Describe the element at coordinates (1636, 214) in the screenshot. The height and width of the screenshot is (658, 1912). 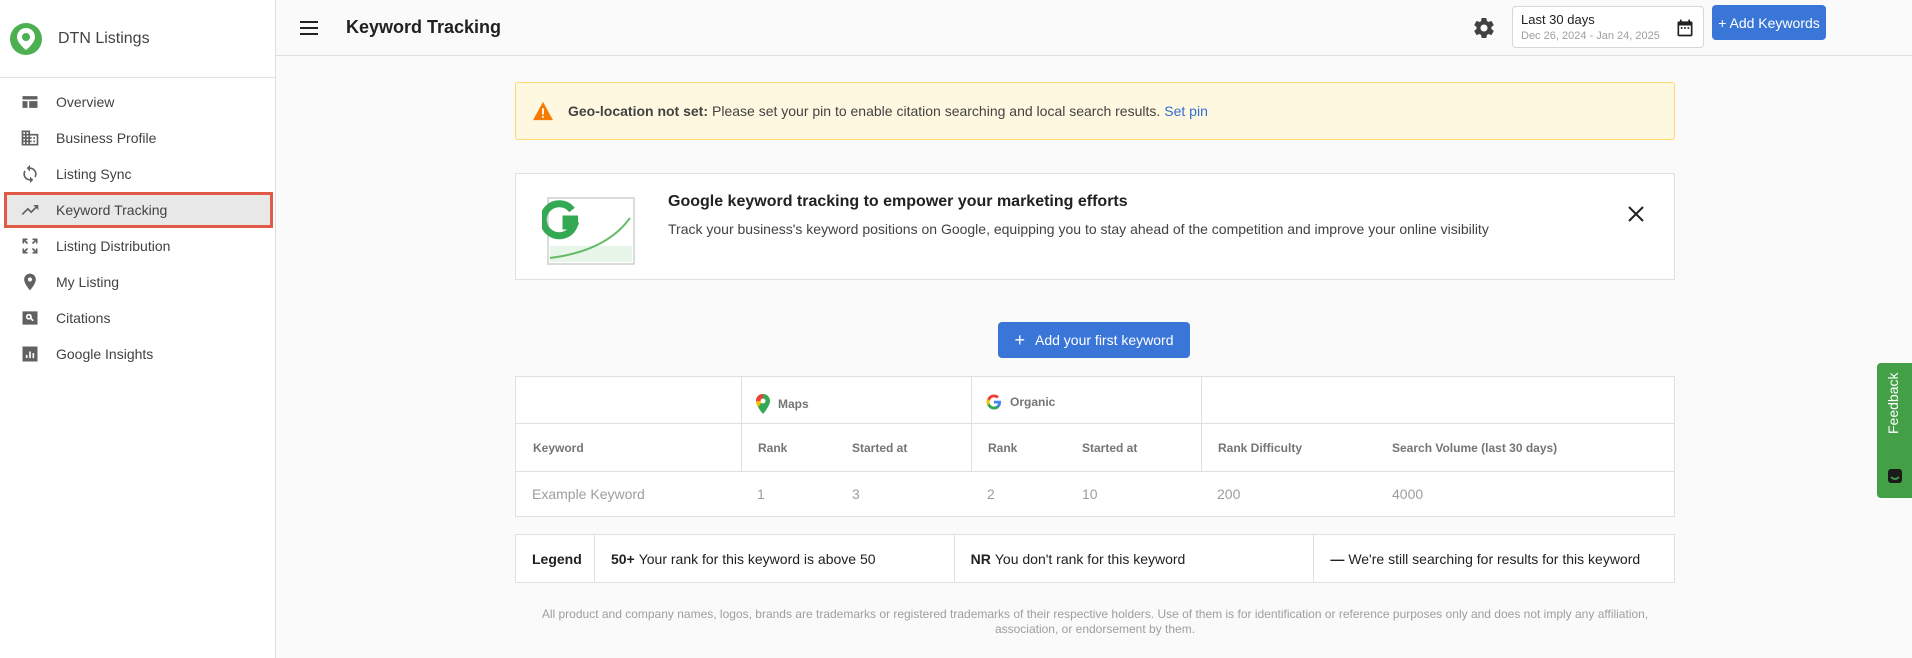
I see `close-icon` at that location.